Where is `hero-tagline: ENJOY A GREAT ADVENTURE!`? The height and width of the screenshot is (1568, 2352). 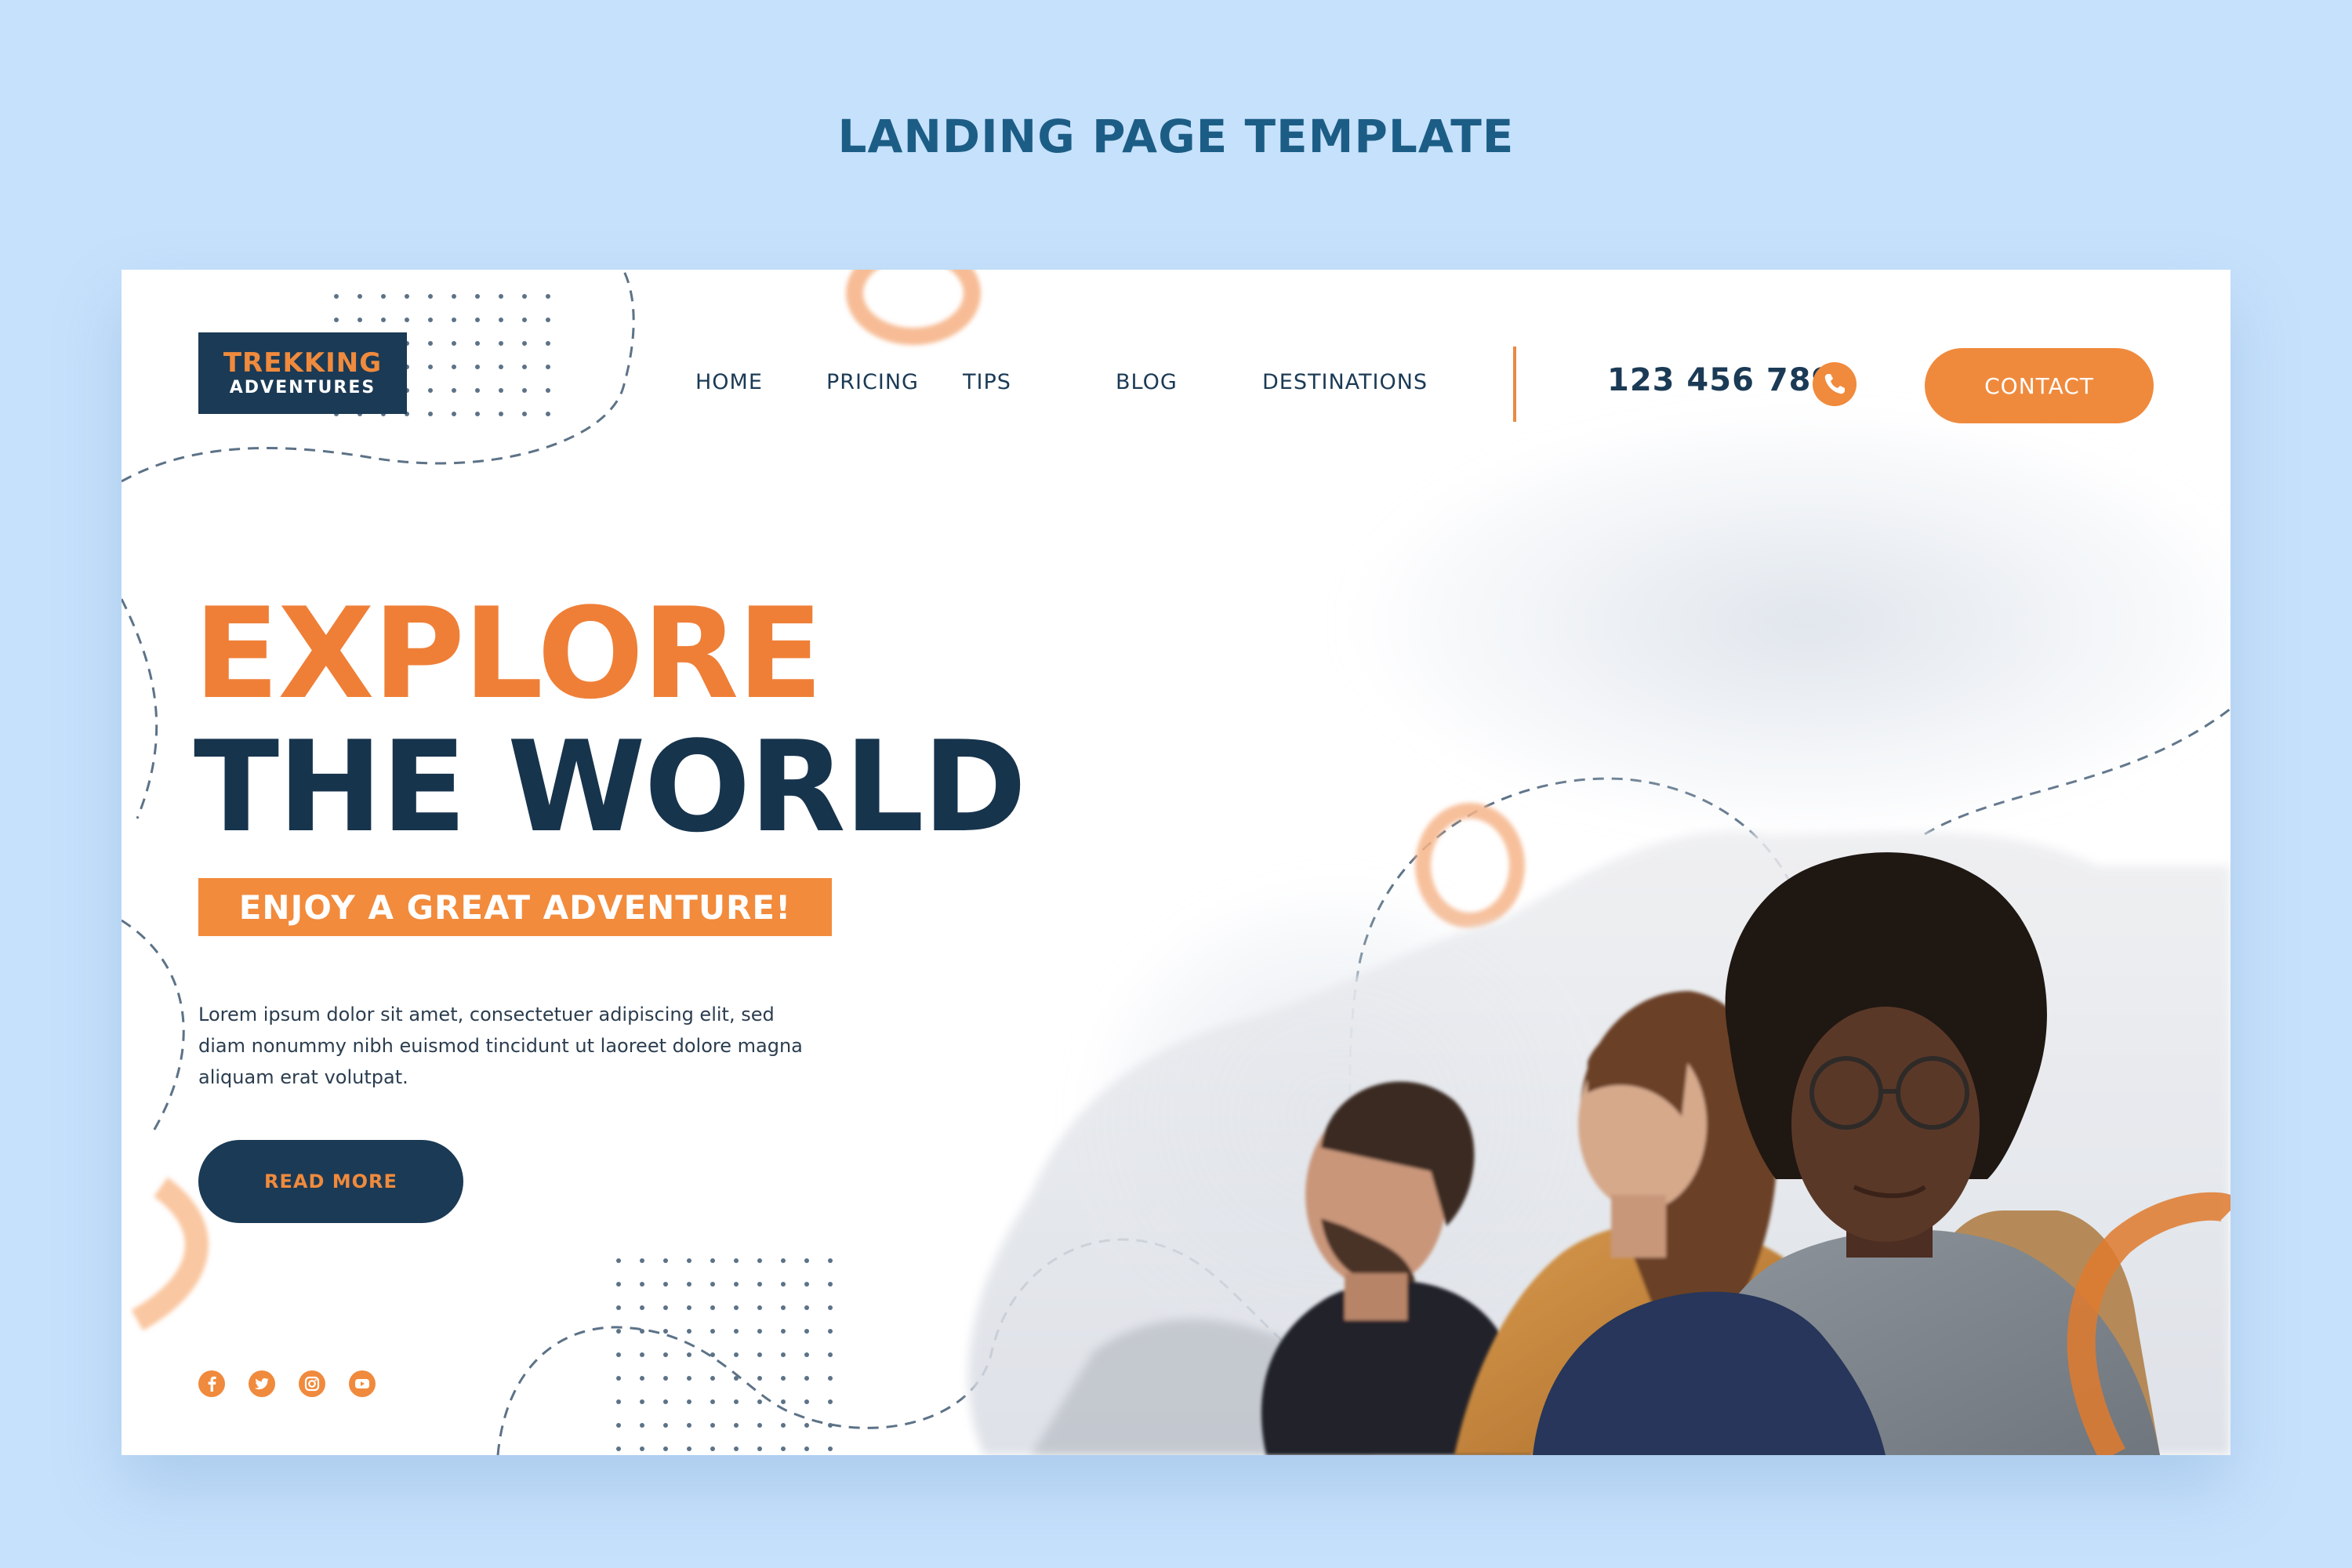
hero-tagline: ENJOY A GREAT ADVENTURE! is located at coordinates (515, 907).